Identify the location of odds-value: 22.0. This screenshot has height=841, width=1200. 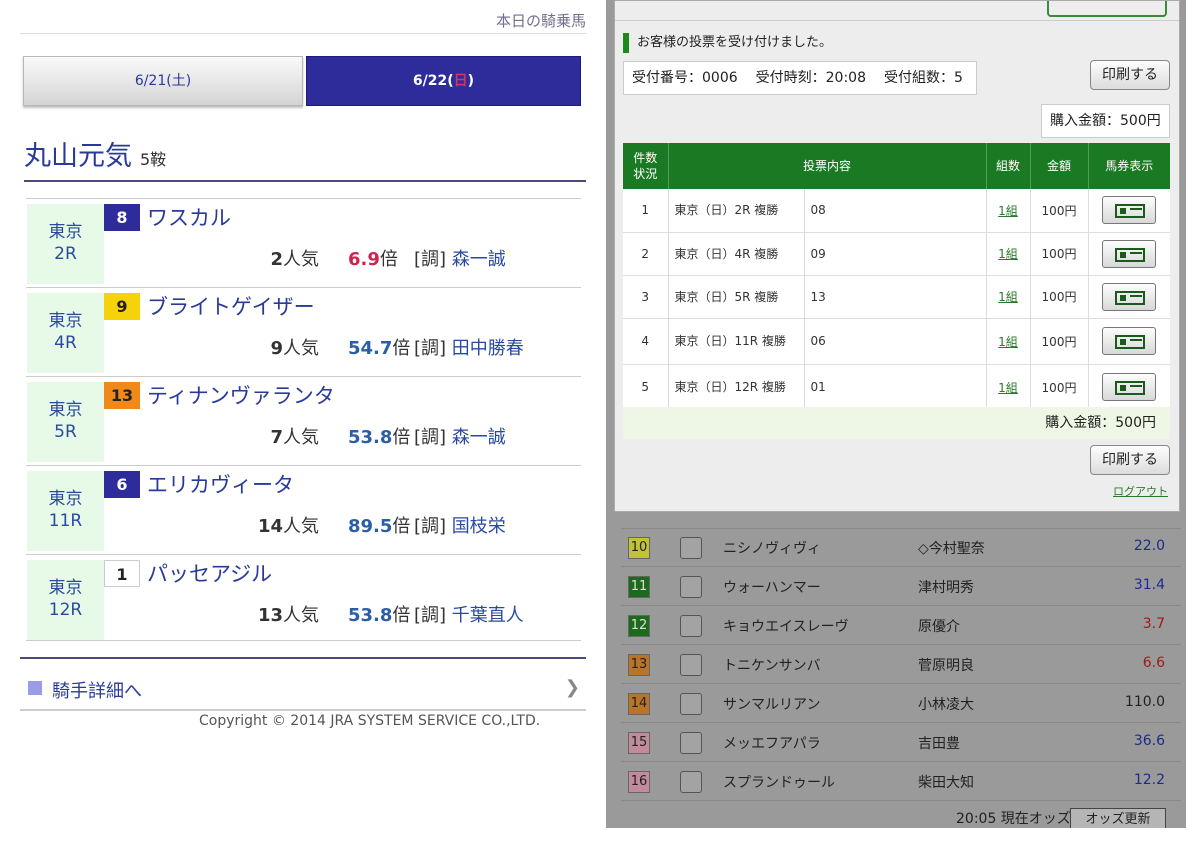
(1149, 546).